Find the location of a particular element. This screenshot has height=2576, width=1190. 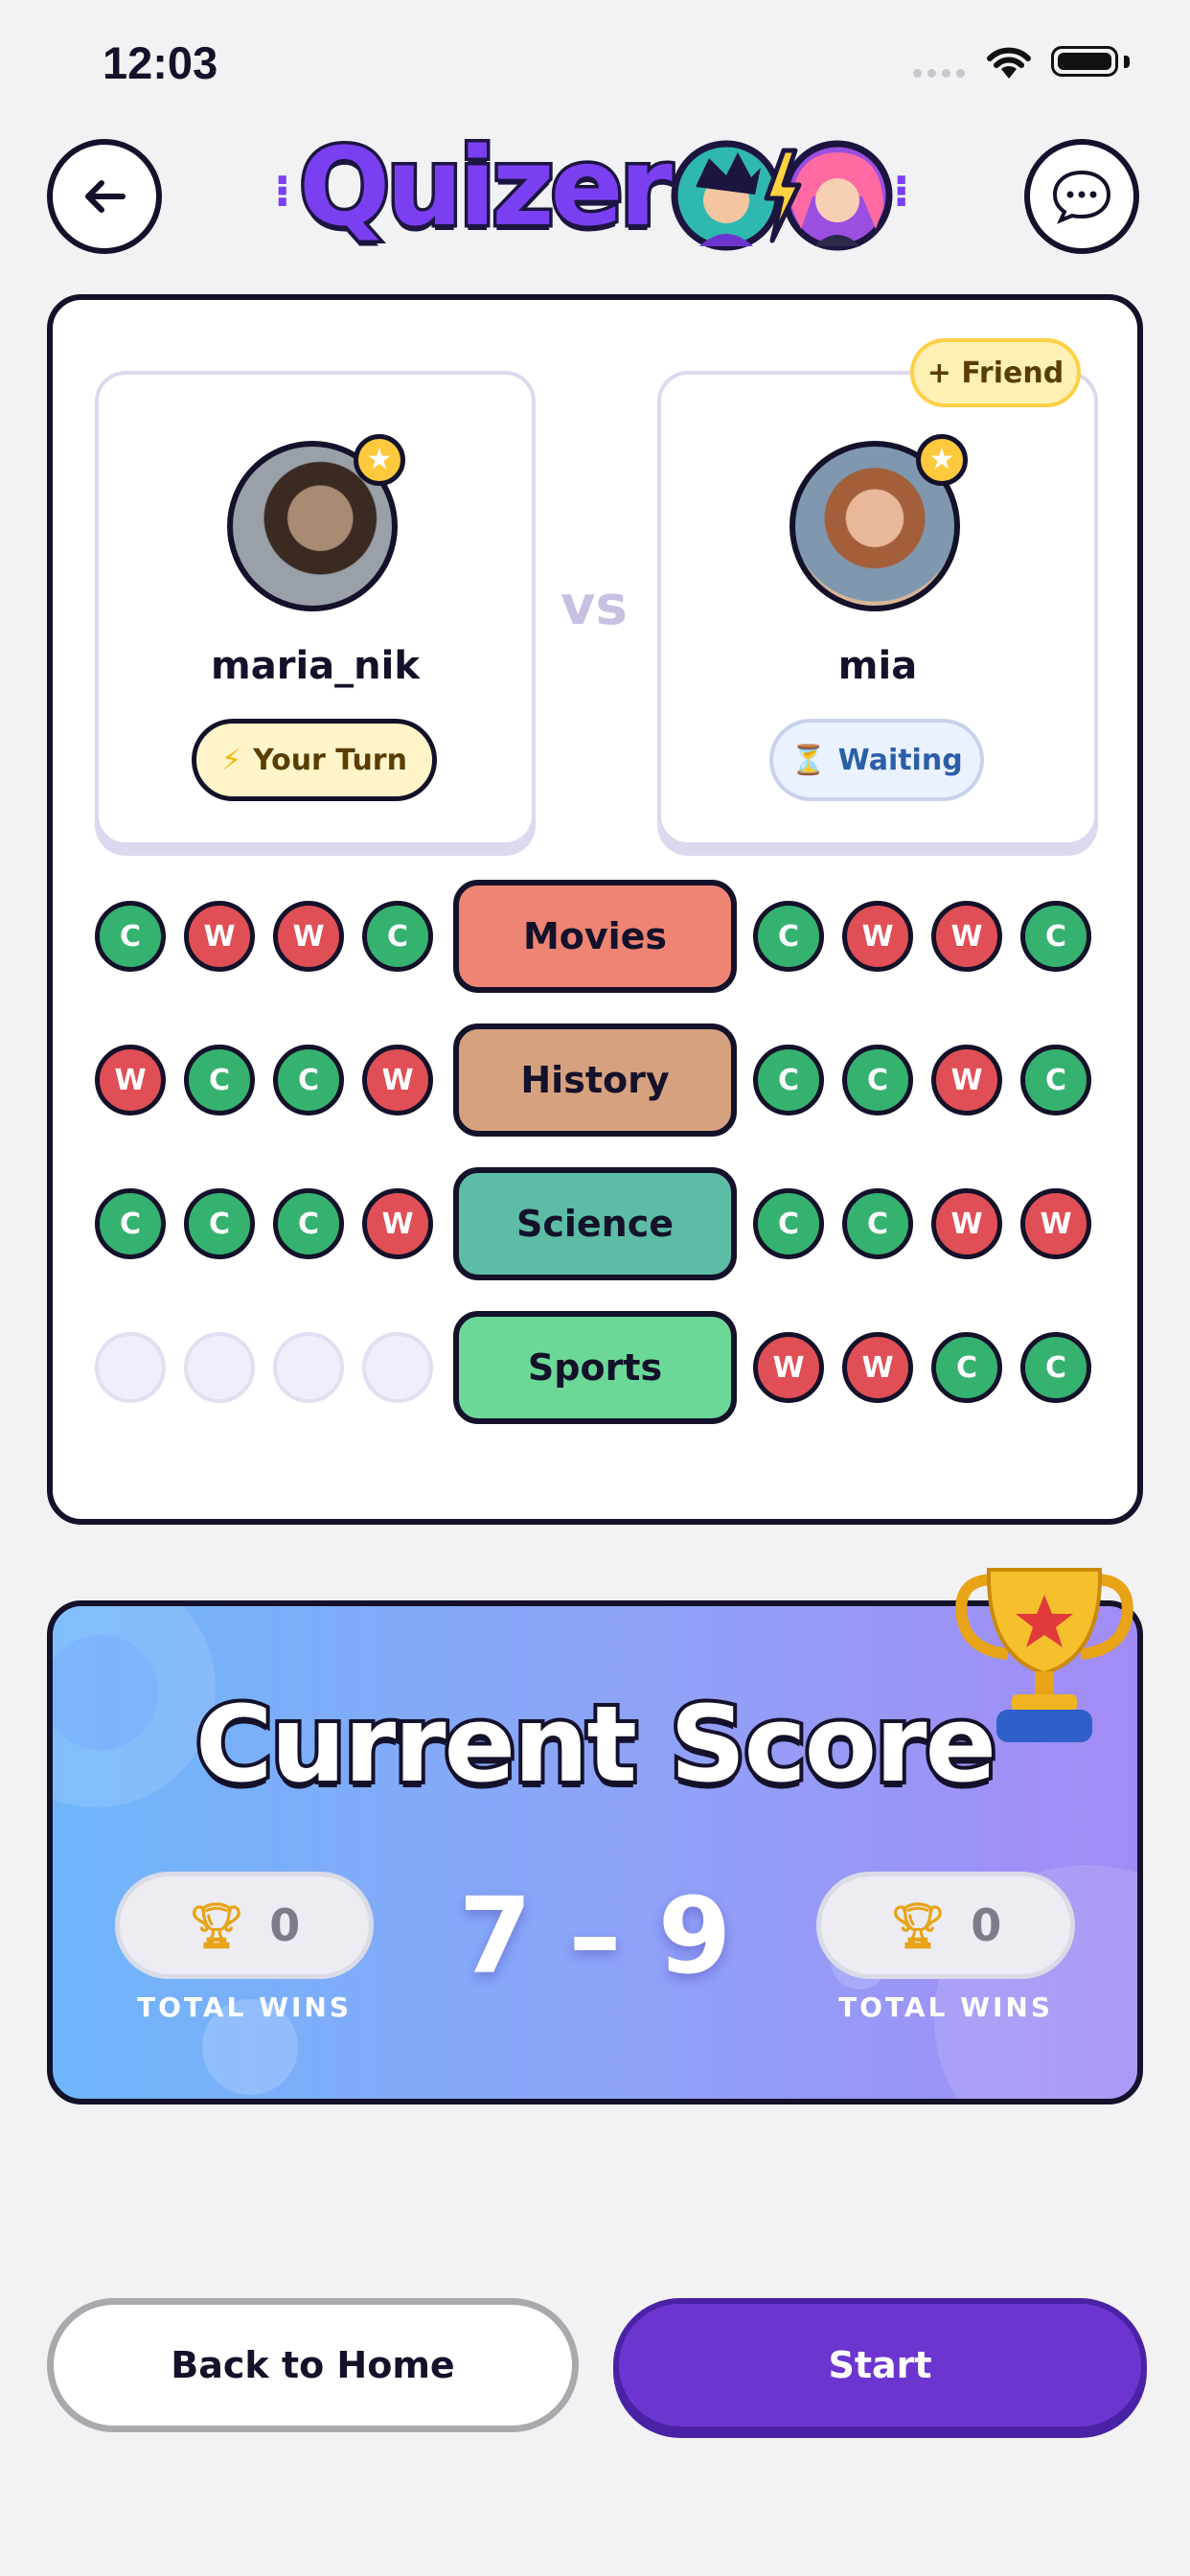

app-logo: Quizer is located at coordinates (486, 188).